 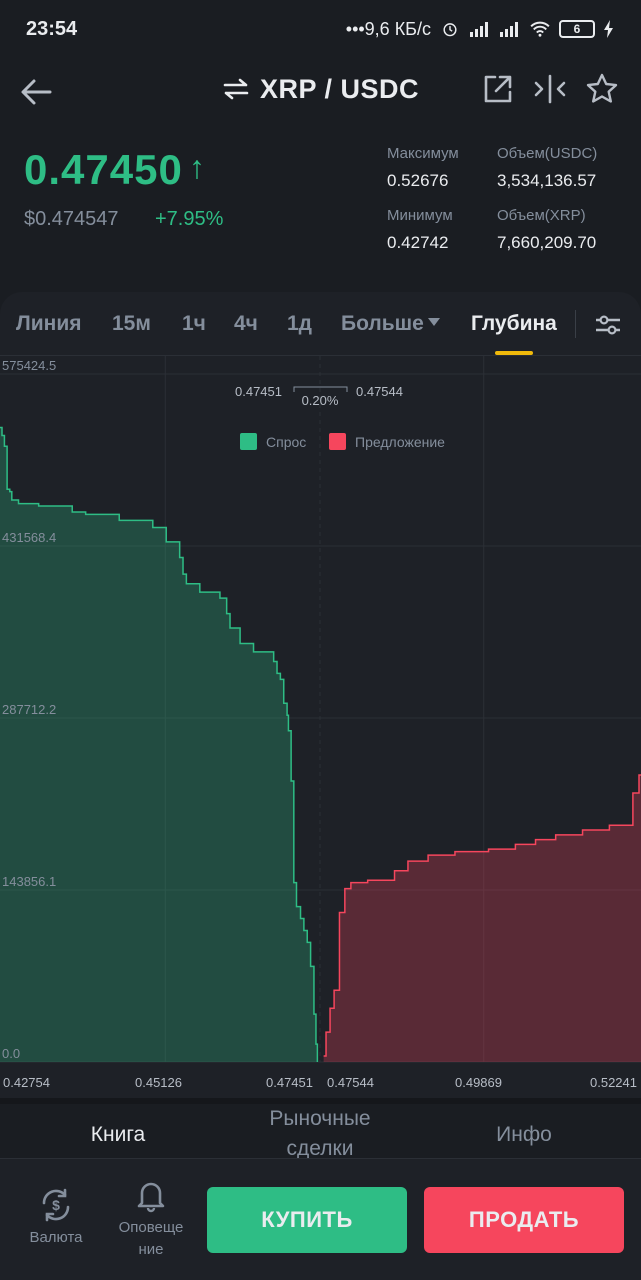 What do you see at coordinates (29, 881) in the screenshot?
I see `y-tick-label: 143856.1` at bounding box center [29, 881].